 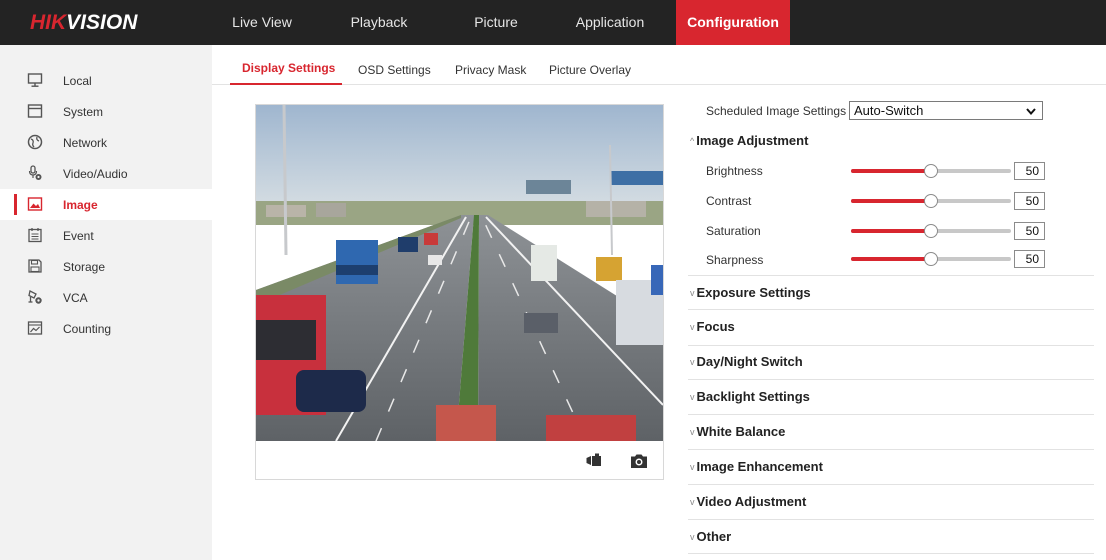 I want to click on sidebar-item-video-audio: Video/Audio, so click(x=106, y=173).